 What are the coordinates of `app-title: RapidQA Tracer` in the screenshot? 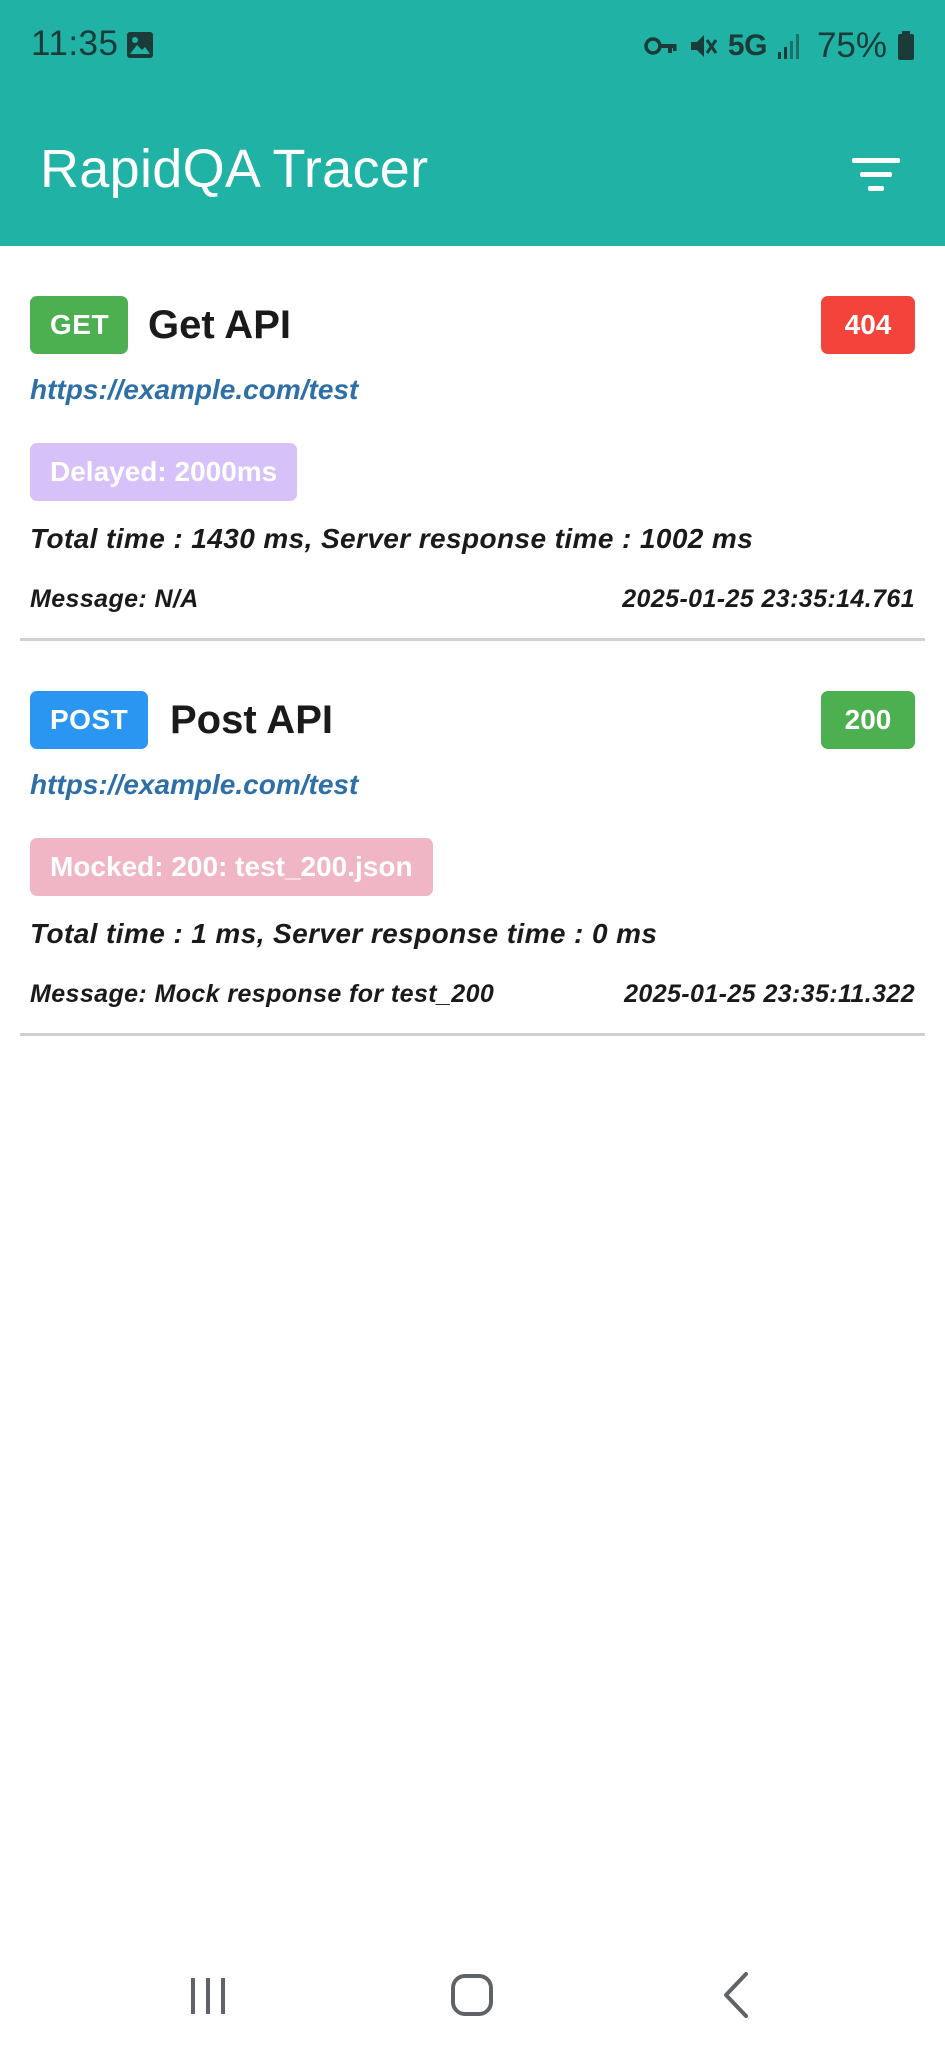 It's located at (234, 169).